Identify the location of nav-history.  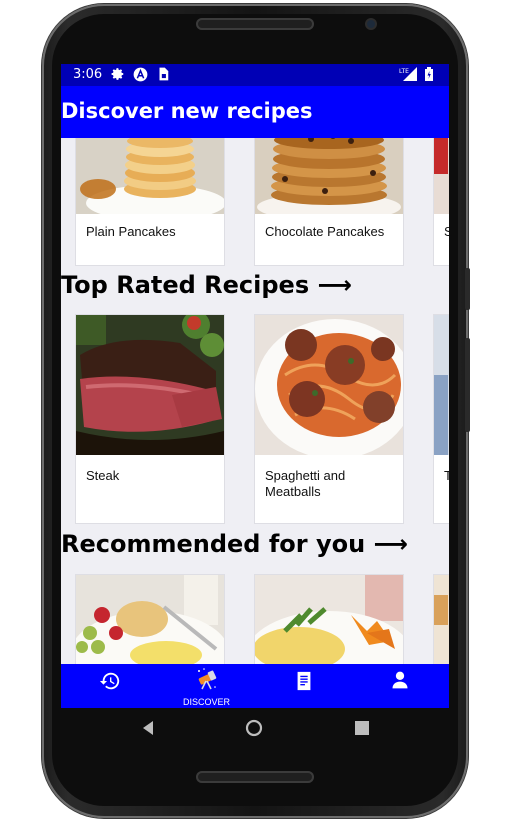
(109, 686).